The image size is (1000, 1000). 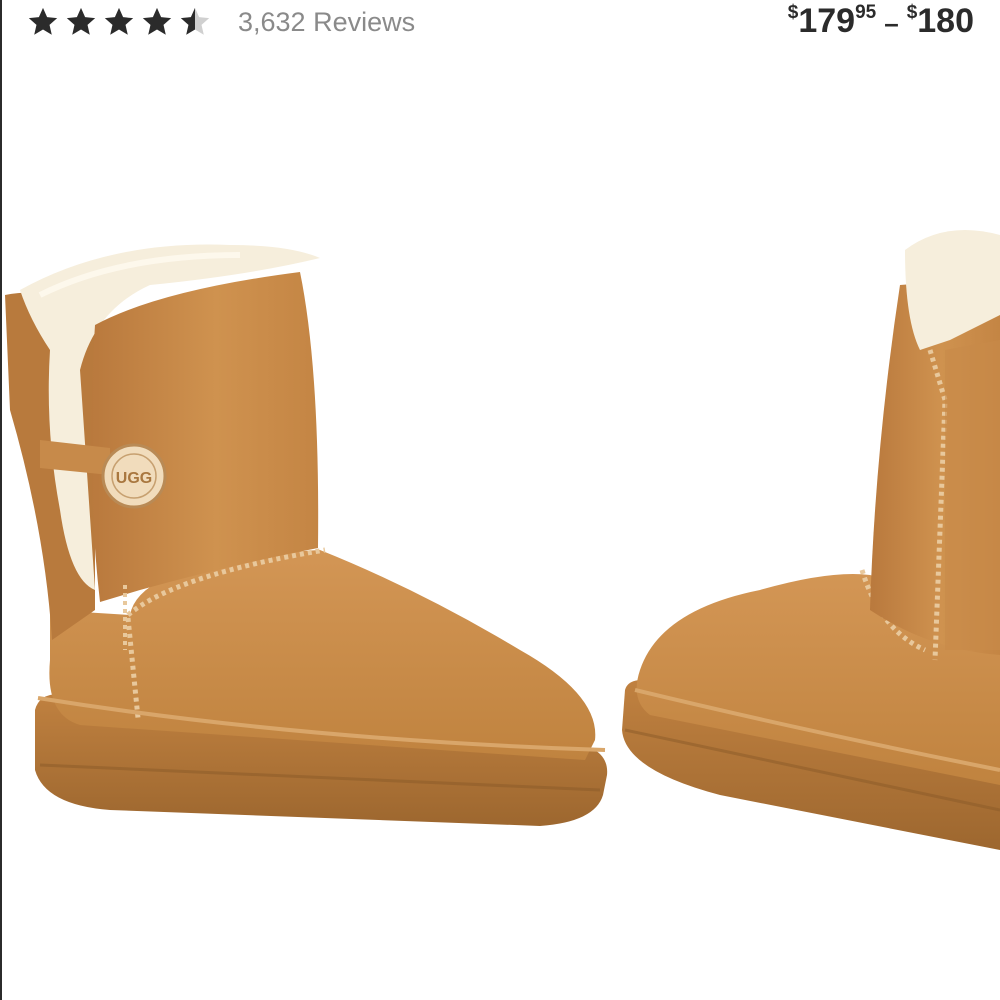 I want to click on half-star-icon, so click(x=195, y=21).